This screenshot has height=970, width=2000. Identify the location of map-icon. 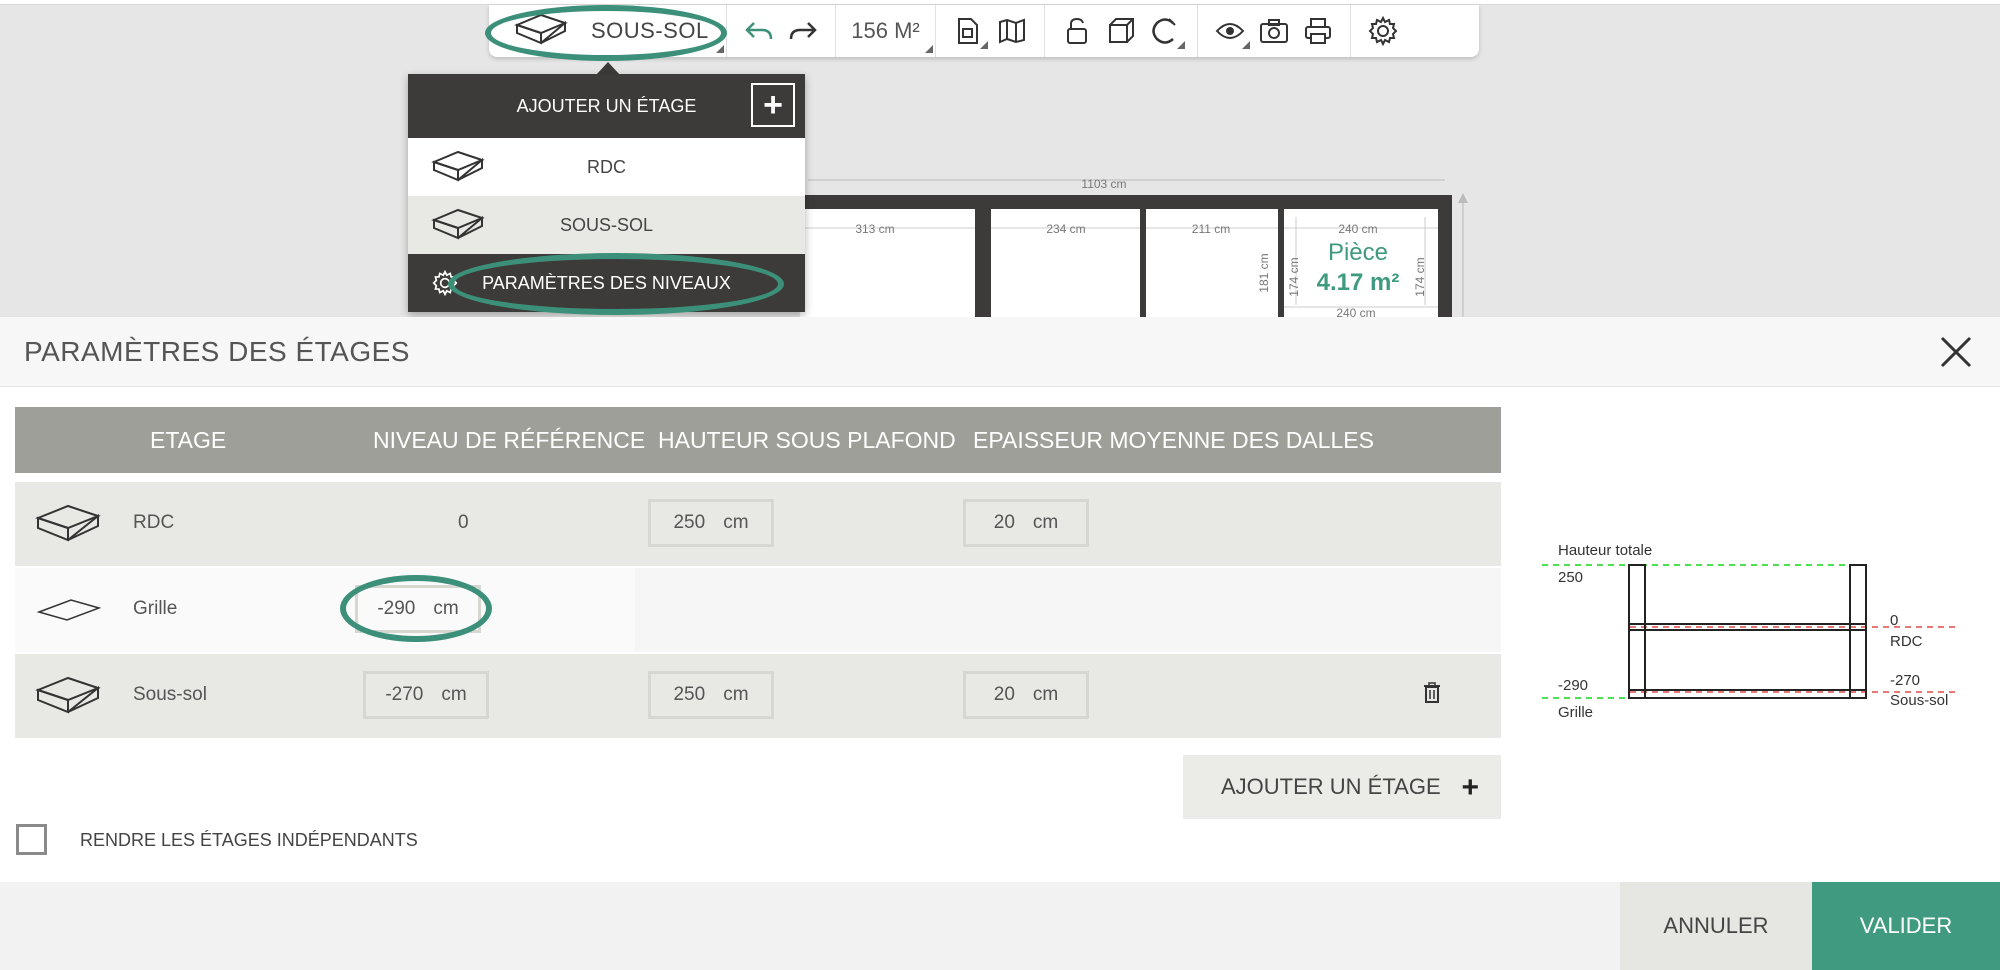
(1012, 31).